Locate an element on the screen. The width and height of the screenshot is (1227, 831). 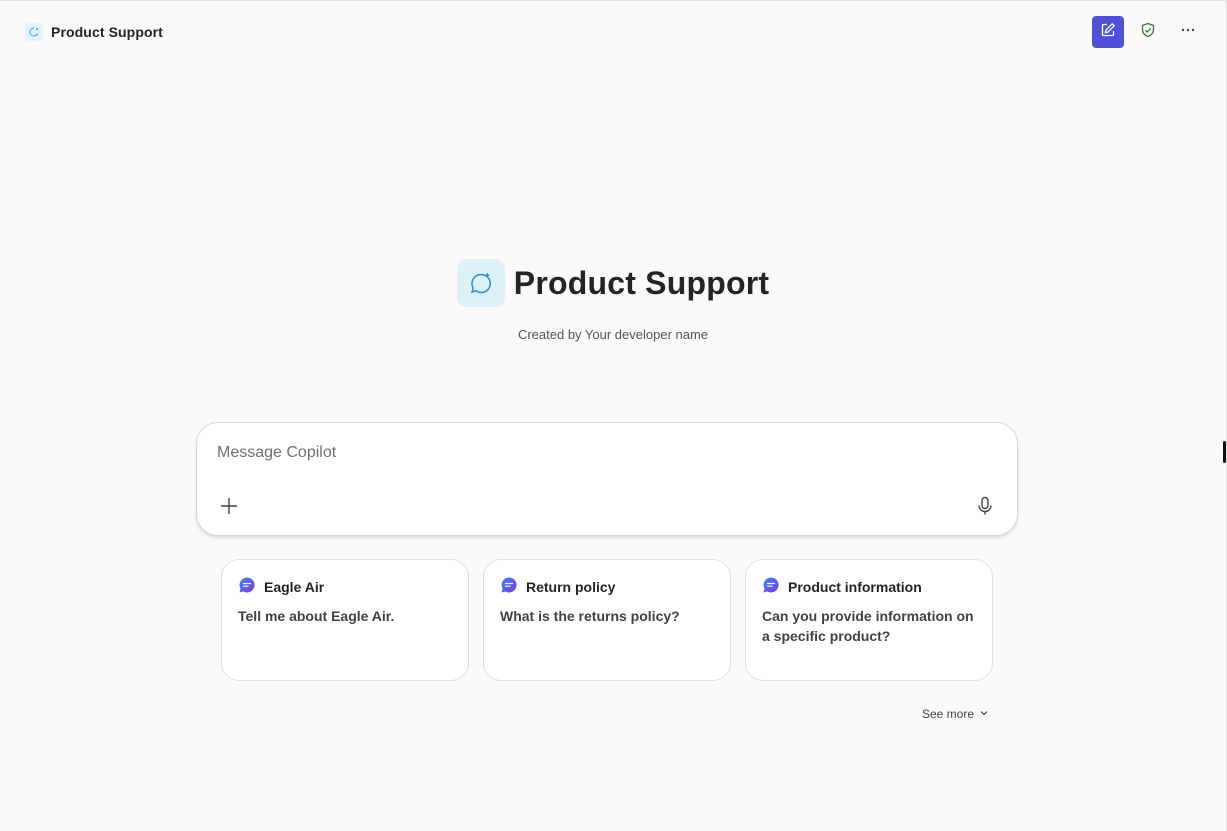
compose-icon is located at coordinates (1108, 32).